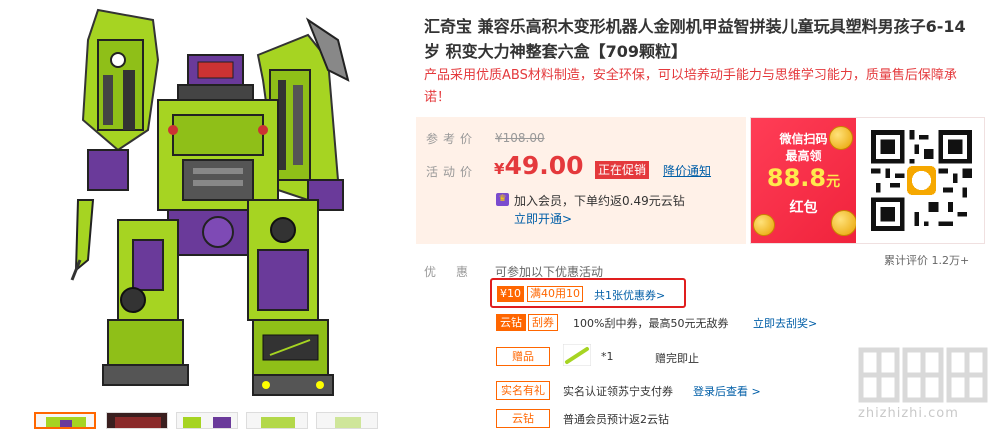 The height and width of the screenshot is (429, 1005). I want to click on scratch-tag: 刮券, so click(543, 322).